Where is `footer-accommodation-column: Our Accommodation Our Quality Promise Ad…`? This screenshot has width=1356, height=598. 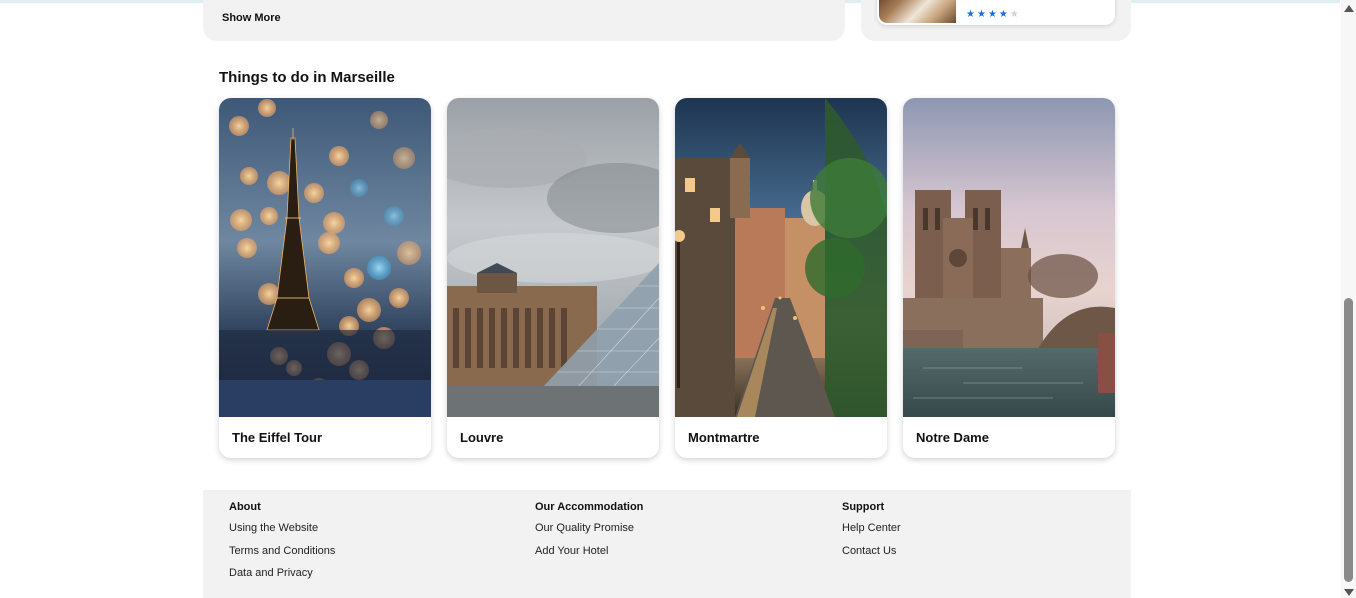 footer-accommodation-column: Our Accommodation Our Quality Promise Ad… is located at coordinates (589, 534).